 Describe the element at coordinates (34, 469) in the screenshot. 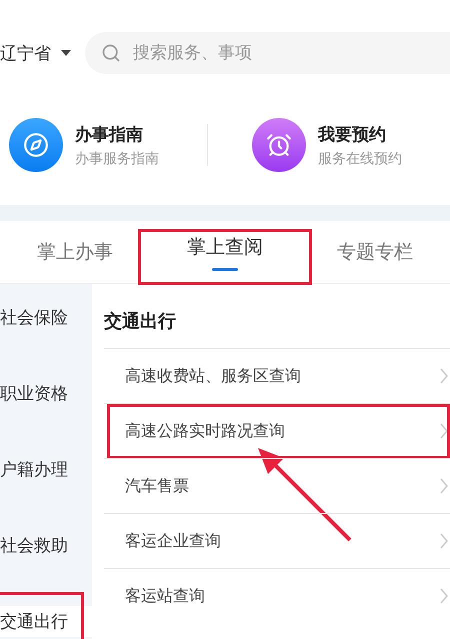

I see `sidebar-item: 户籍办理` at that location.